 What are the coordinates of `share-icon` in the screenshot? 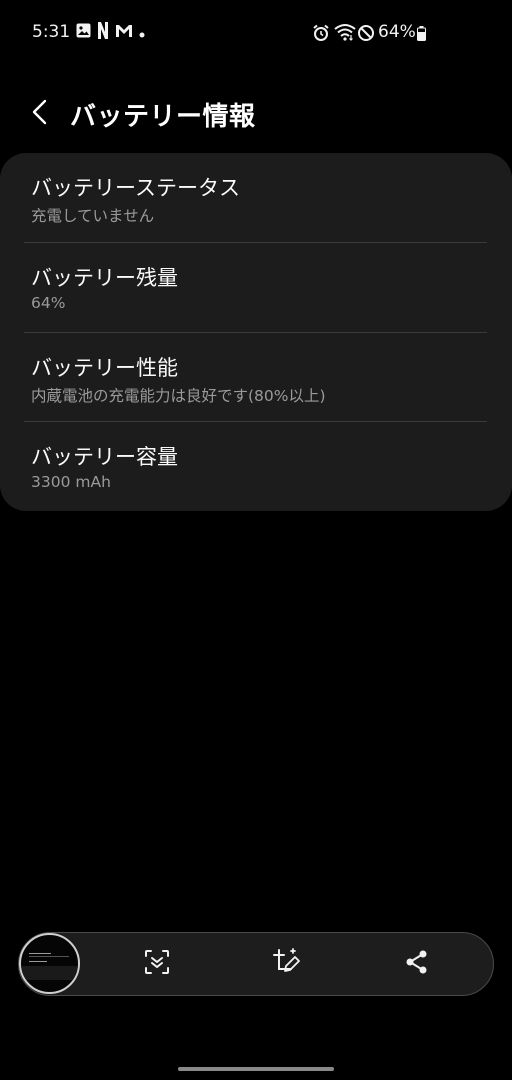 It's located at (417, 964).